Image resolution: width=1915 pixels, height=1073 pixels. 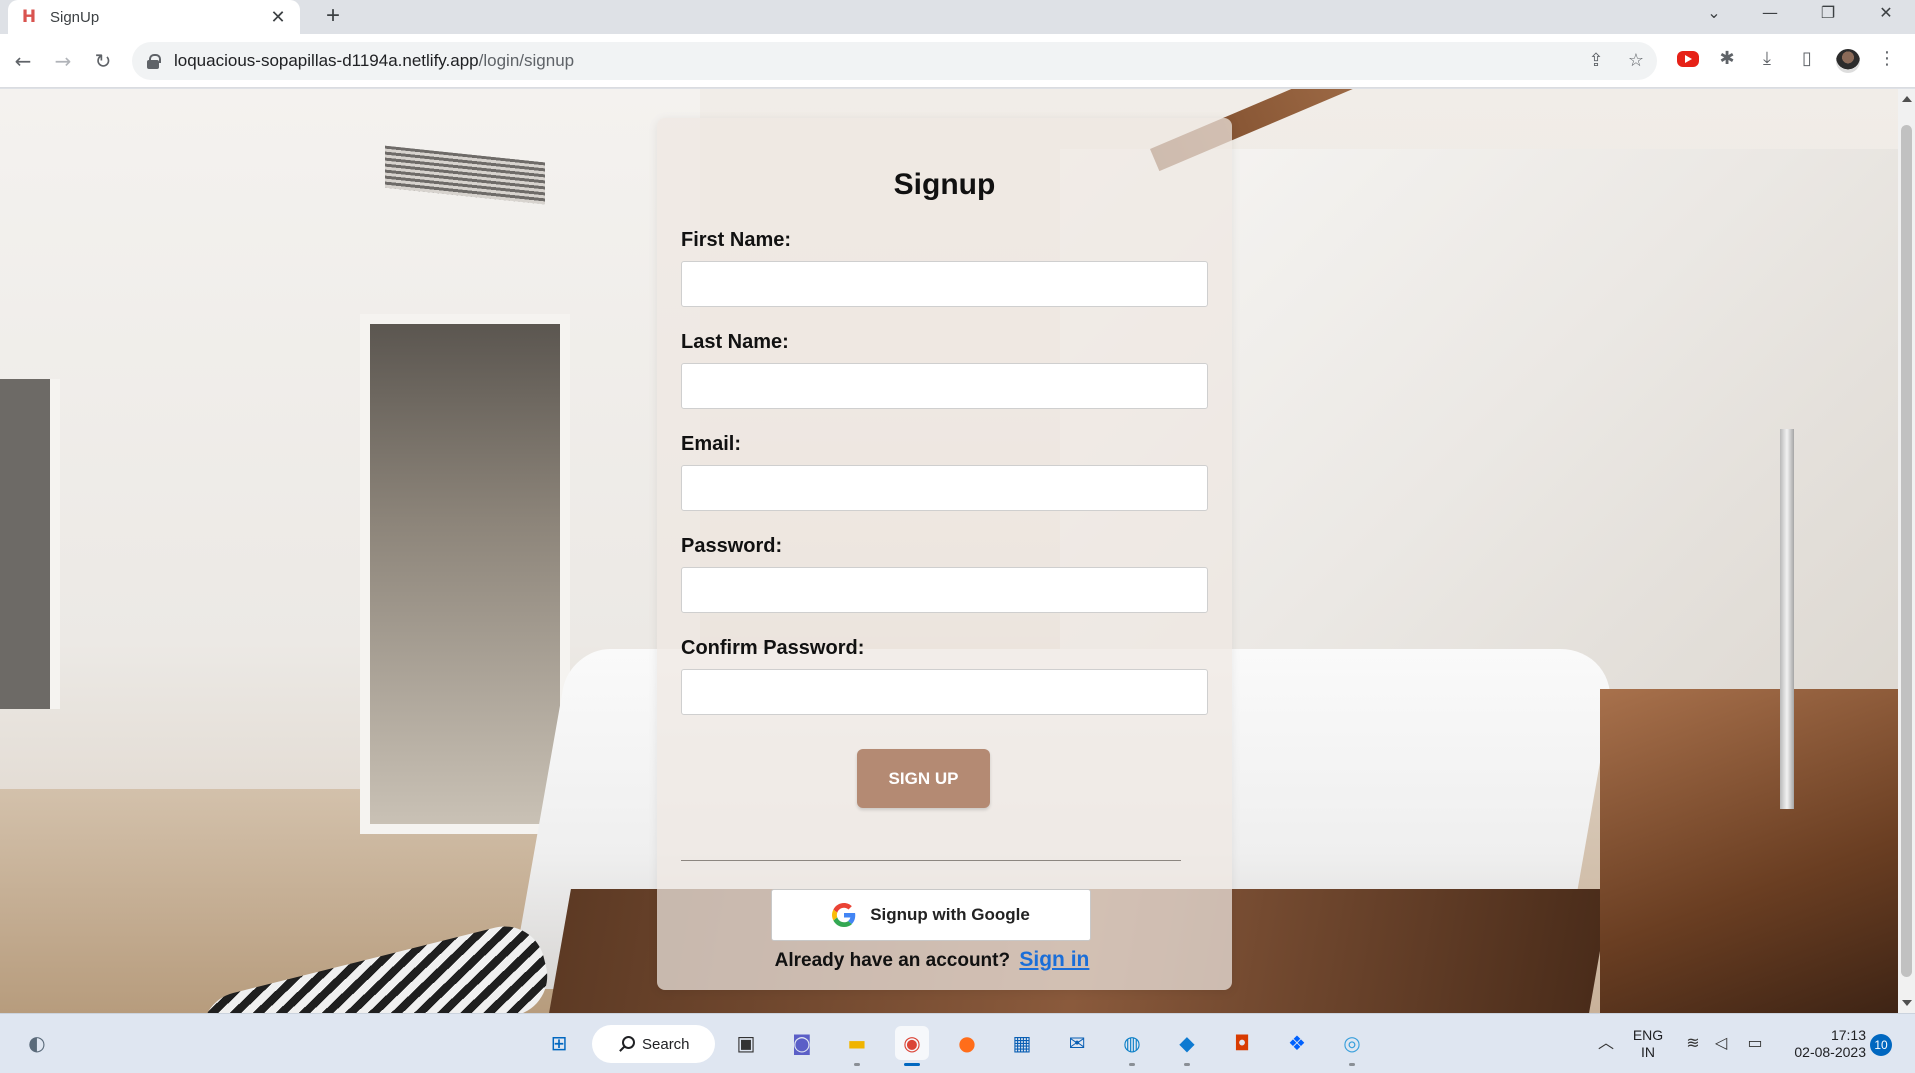 What do you see at coordinates (30, 544) in the screenshot?
I see `background-doorway` at bounding box center [30, 544].